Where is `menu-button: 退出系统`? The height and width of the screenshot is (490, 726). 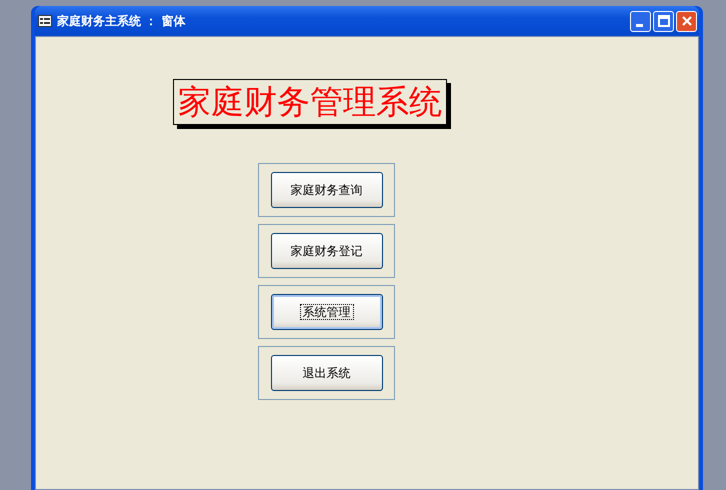
menu-button: 退出系统 is located at coordinates (326, 373).